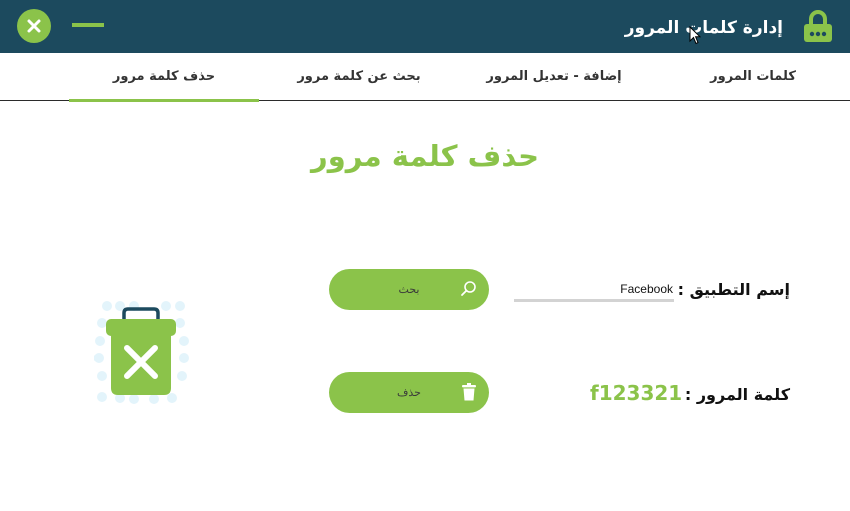 This screenshot has height=511, width=850. What do you see at coordinates (425, 26) in the screenshot?
I see `title-bar: إدارة كلمات المرور` at bounding box center [425, 26].